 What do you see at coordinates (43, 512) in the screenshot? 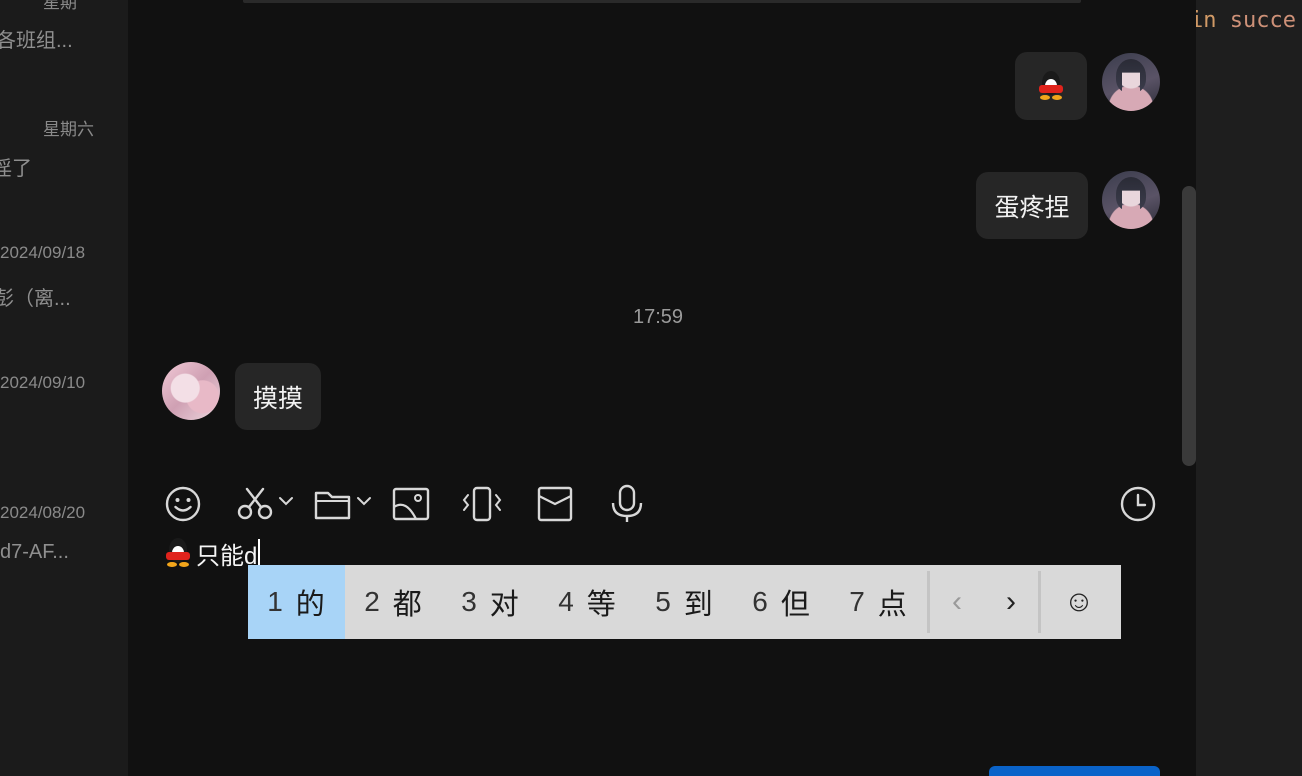
I see `conversation-date: 2024/08/20` at bounding box center [43, 512].